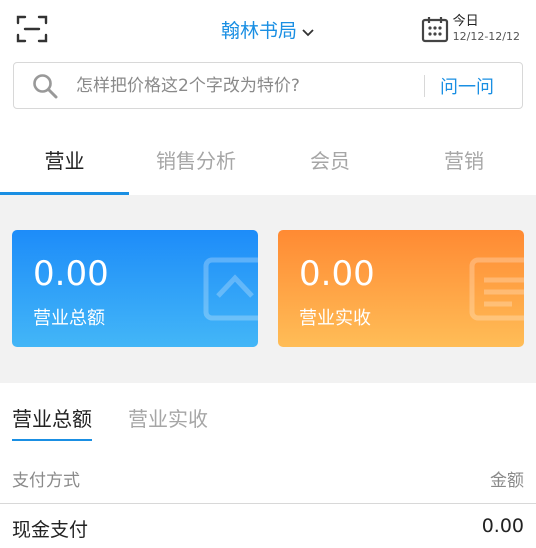 The image size is (536, 548). I want to click on store-name: 翰林书局, so click(258, 31).